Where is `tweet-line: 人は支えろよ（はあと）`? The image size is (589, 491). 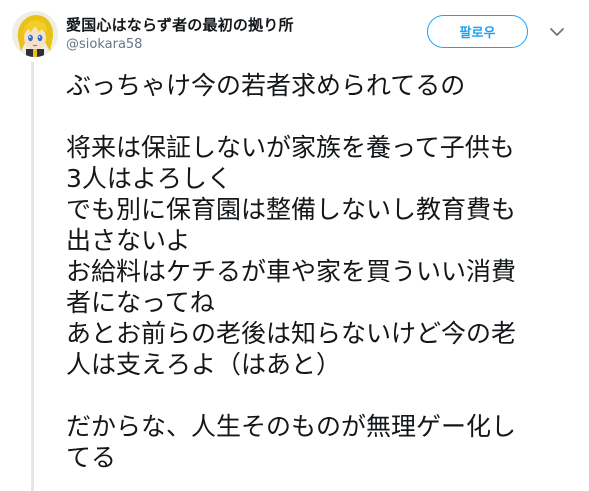 tweet-line: 人は支えろよ（はあと） is located at coordinates (204, 364).